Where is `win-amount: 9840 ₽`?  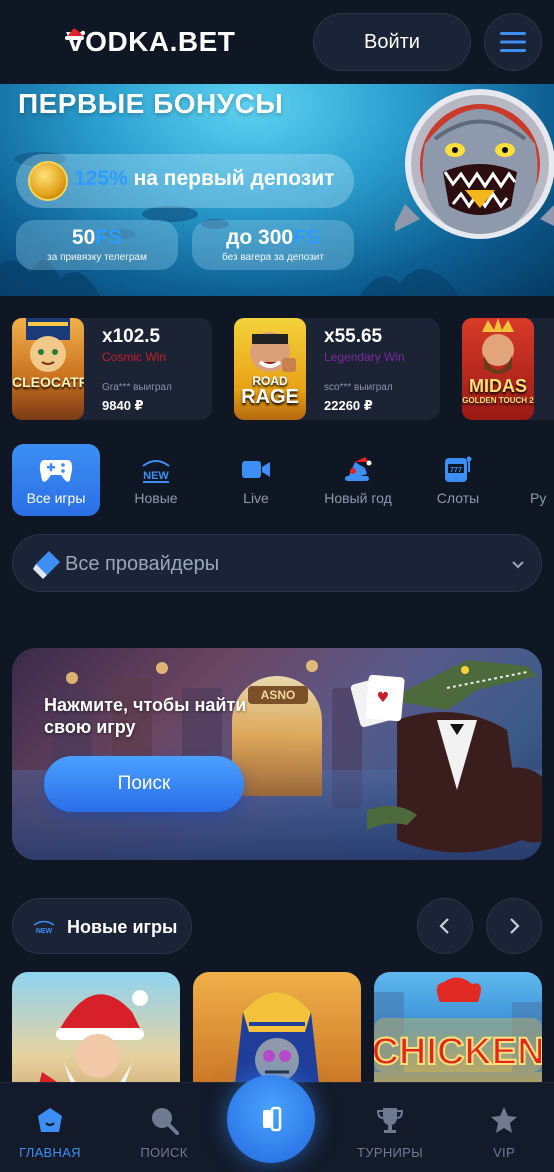
win-amount: 9840 ₽ is located at coordinates (123, 405).